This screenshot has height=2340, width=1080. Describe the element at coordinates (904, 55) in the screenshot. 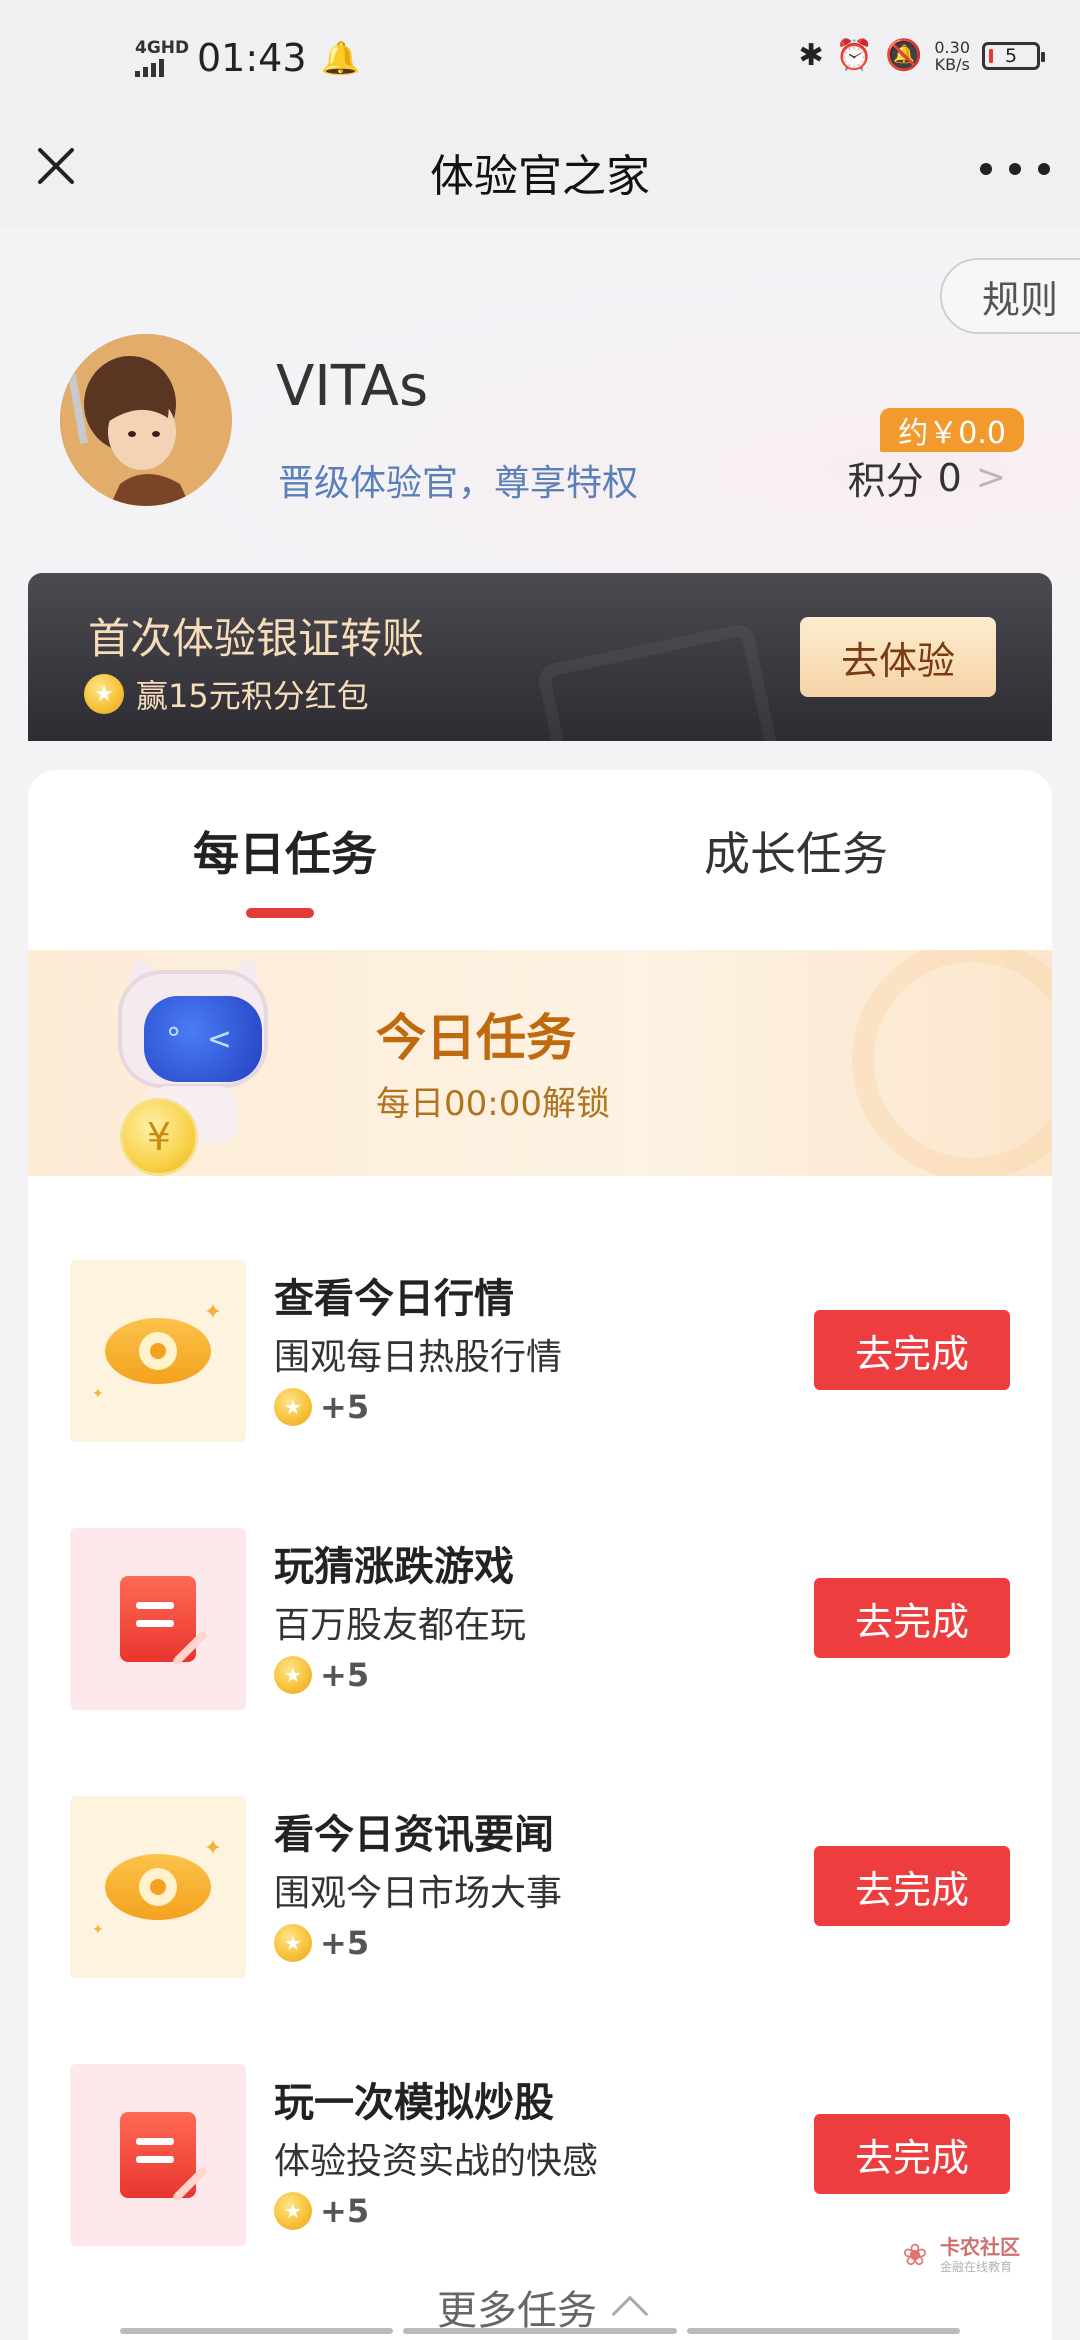

I see `mute-icon: 🔕` at that location.